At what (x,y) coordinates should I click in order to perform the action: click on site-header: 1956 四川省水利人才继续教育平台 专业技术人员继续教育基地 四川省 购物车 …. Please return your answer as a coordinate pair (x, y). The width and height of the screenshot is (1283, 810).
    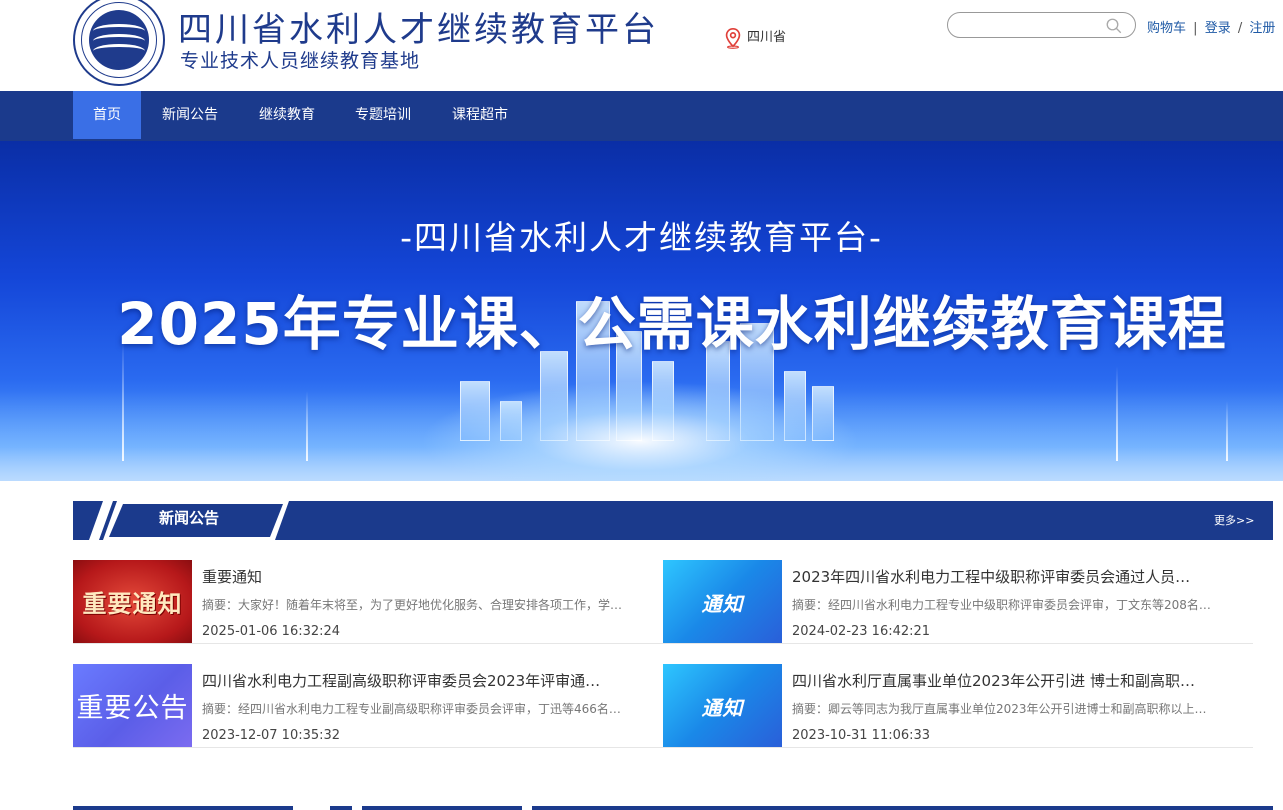
    Looking at the image, I should click on (641, 45).